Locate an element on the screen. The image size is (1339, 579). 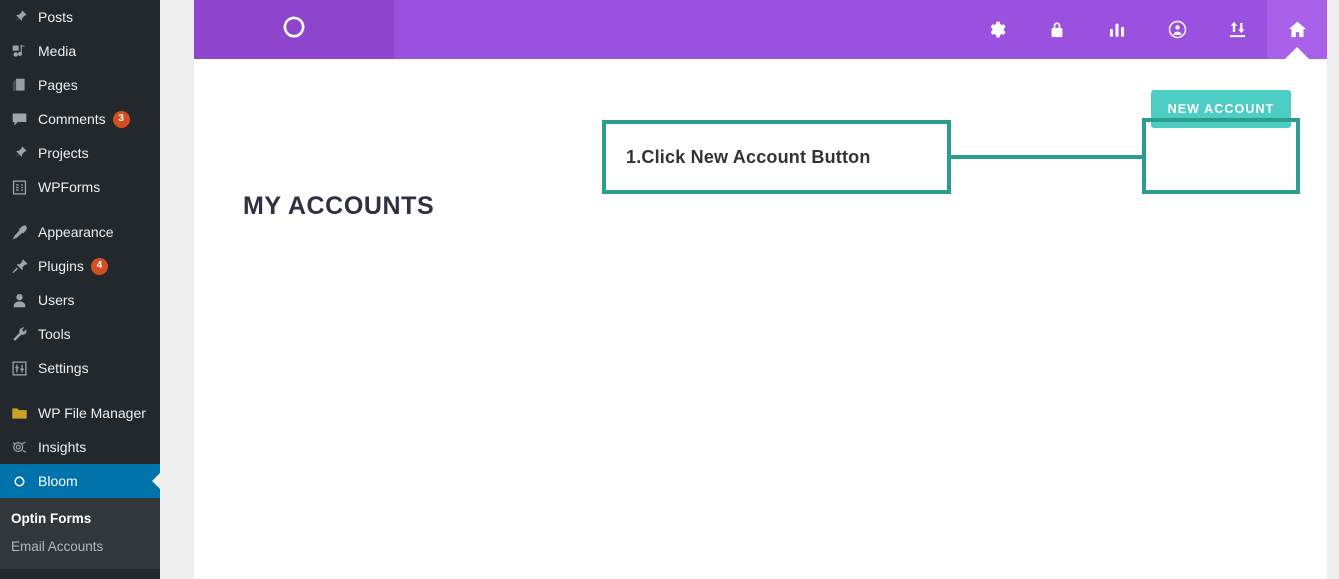
sidebar-item-label: Plugins is located at coordinates (61, 266).